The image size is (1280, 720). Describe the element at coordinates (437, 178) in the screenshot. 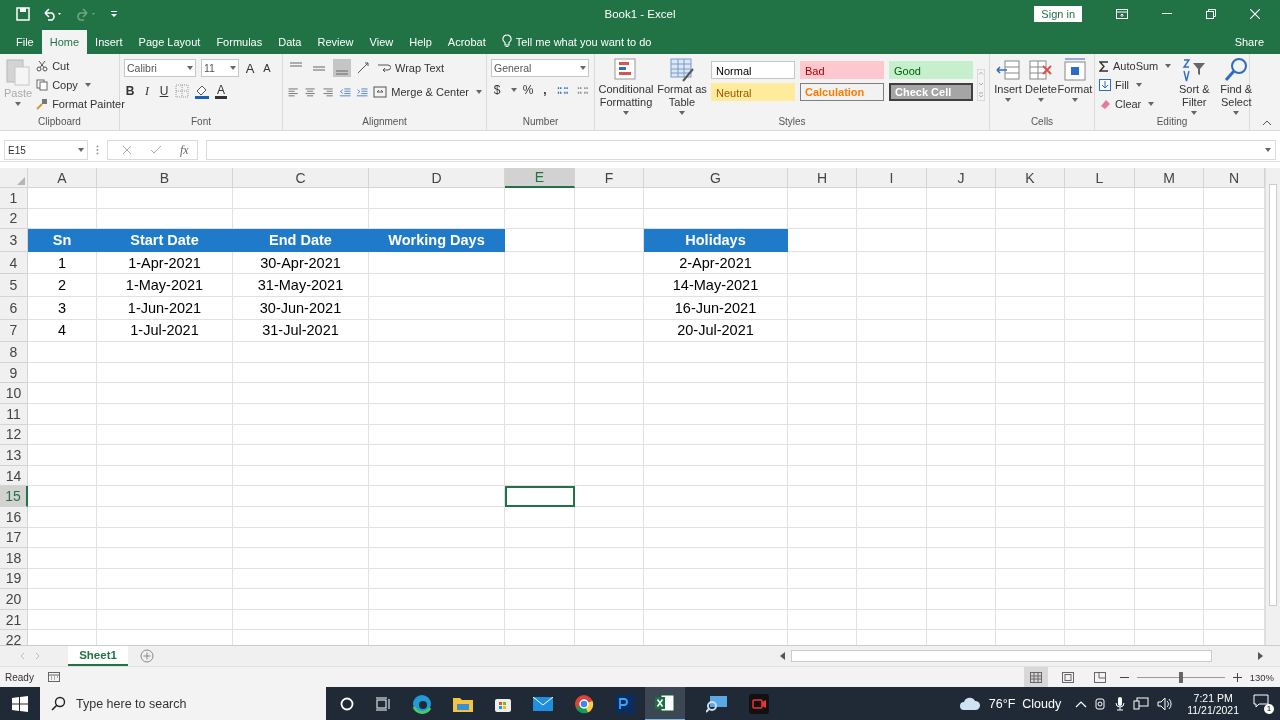

I see `column-header: D` at that location.